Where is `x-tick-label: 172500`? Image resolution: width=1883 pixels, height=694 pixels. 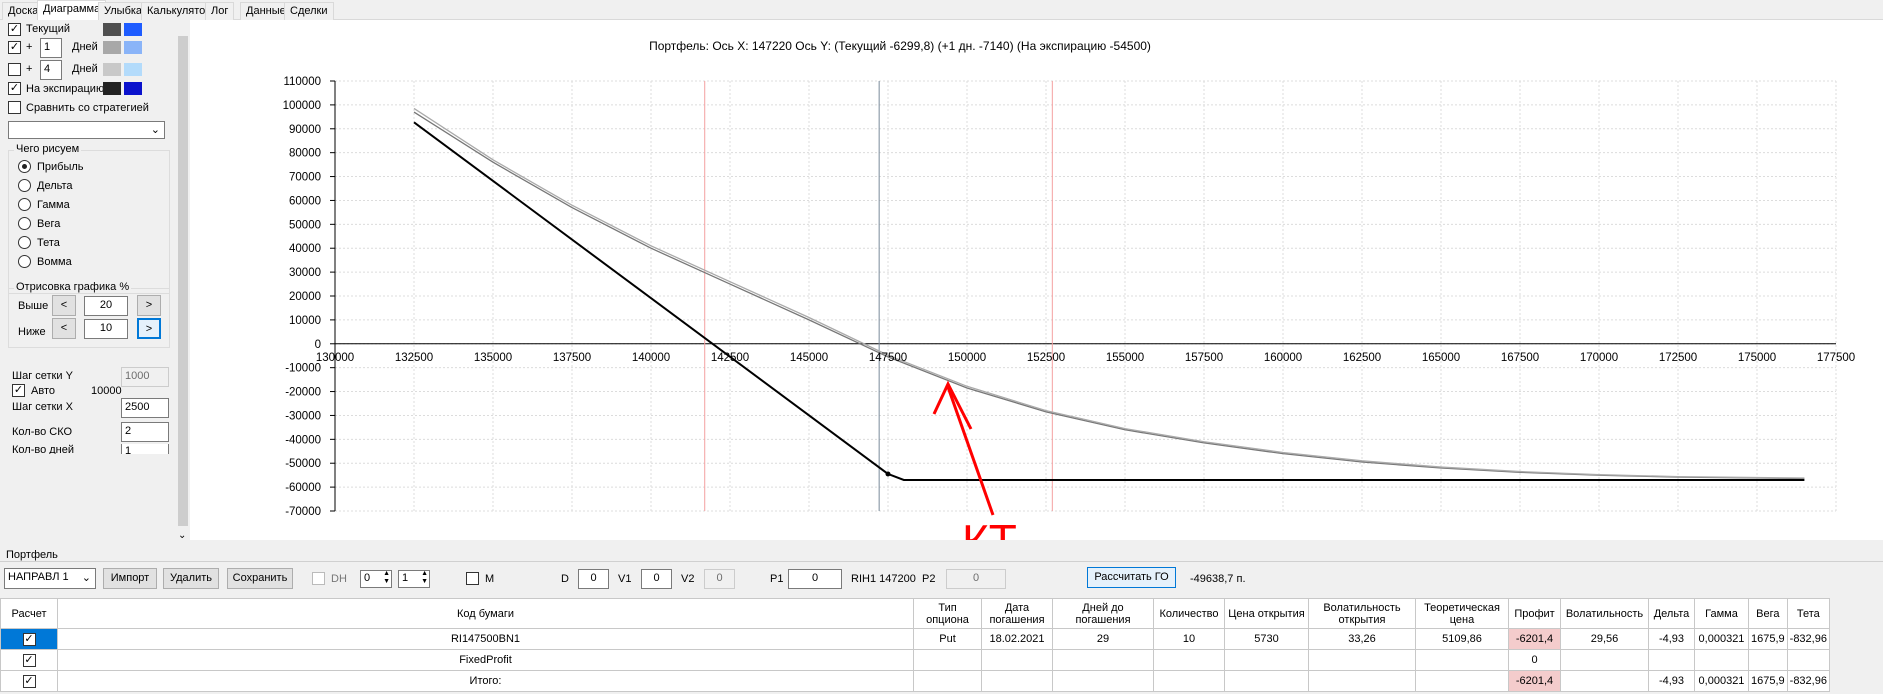
x-tick-label: 172500 is located at coordinates (1678, 358).